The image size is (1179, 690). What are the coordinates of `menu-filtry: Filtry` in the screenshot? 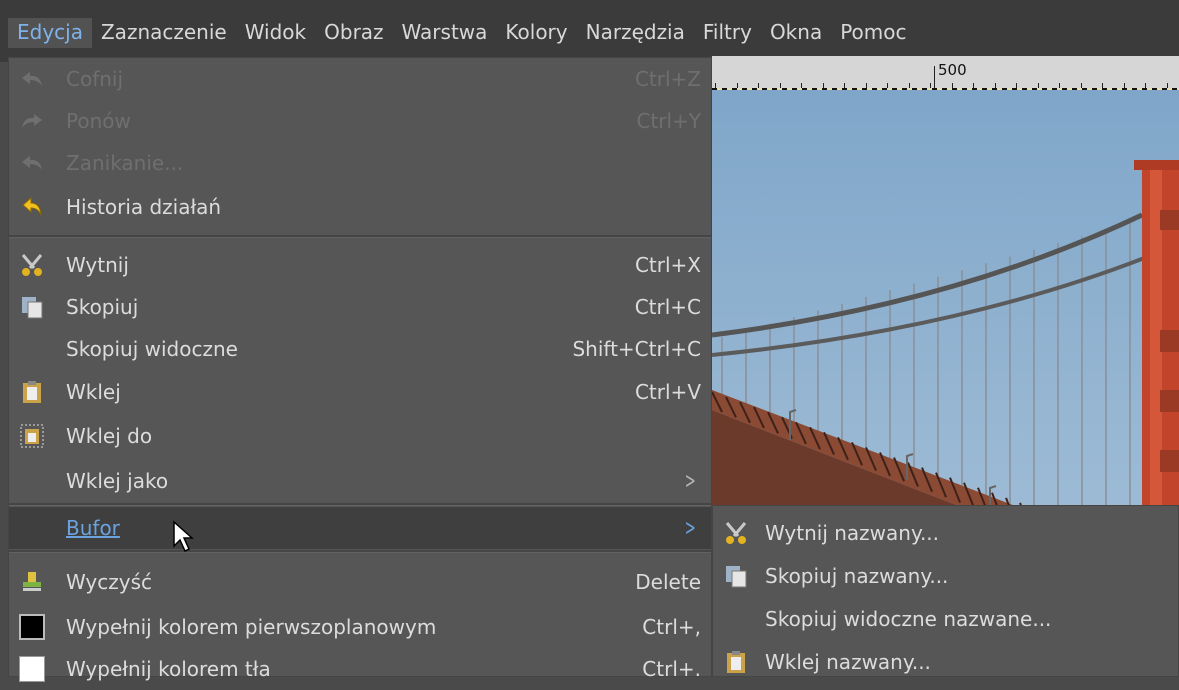 It's located at (727, 33).